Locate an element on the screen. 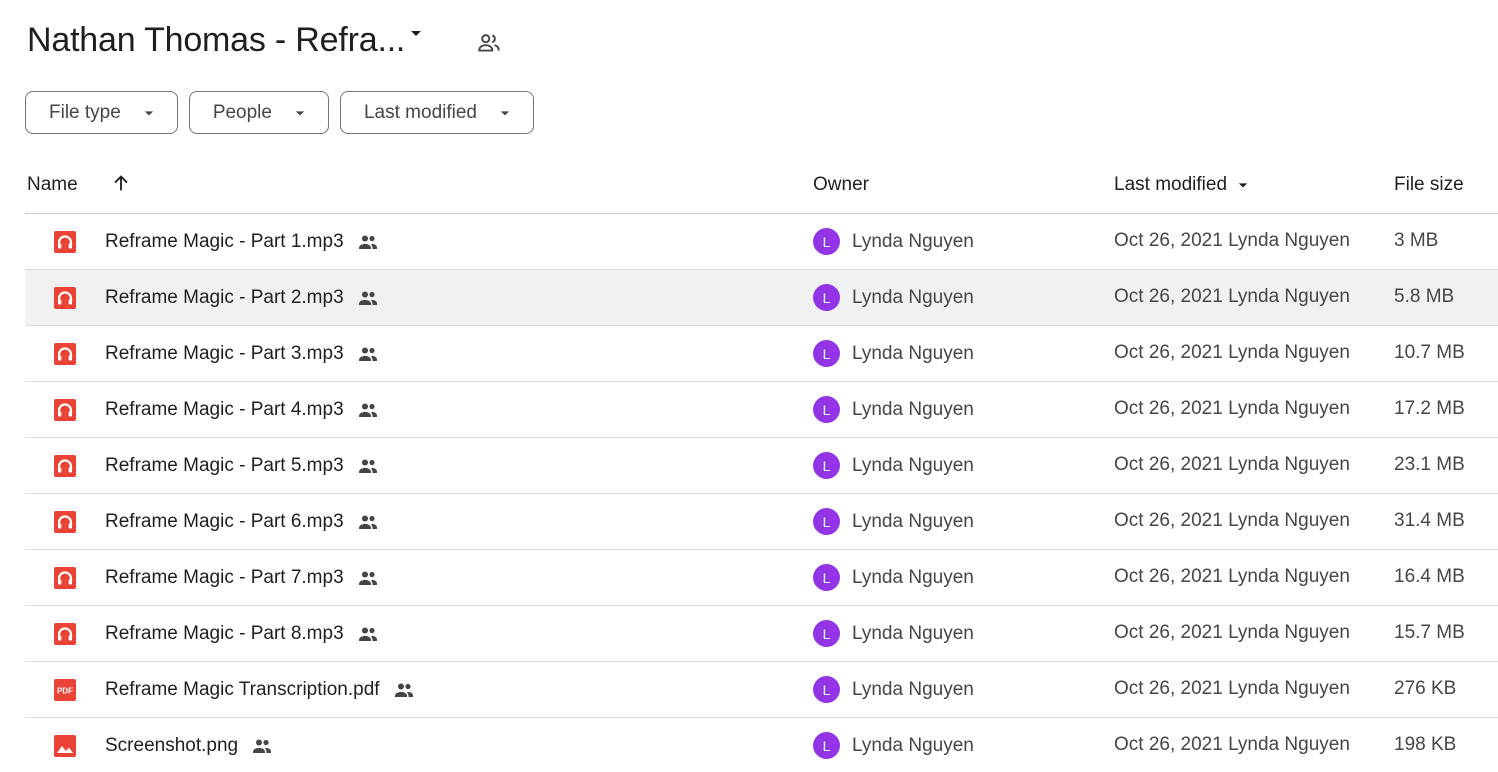 Image resolution: width=1498 pixels, height=772 pixels. file-name: Reframe Magic - Part 7.mp3 is located at coordinates (242, 578).